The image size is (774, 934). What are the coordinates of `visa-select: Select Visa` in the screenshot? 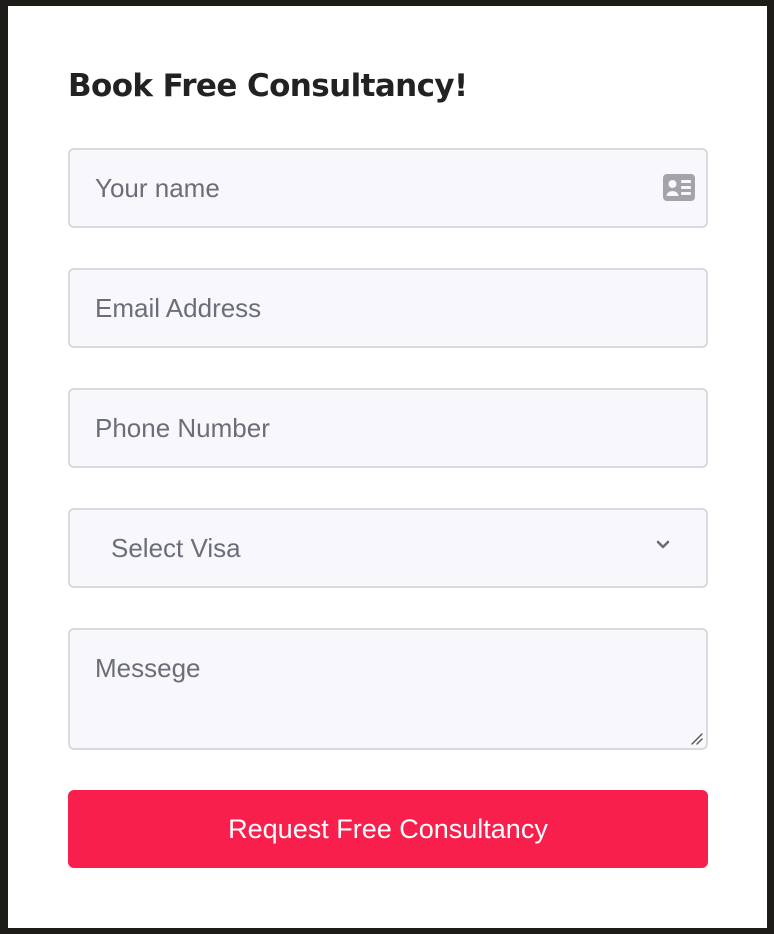 It's located at (388, 548).